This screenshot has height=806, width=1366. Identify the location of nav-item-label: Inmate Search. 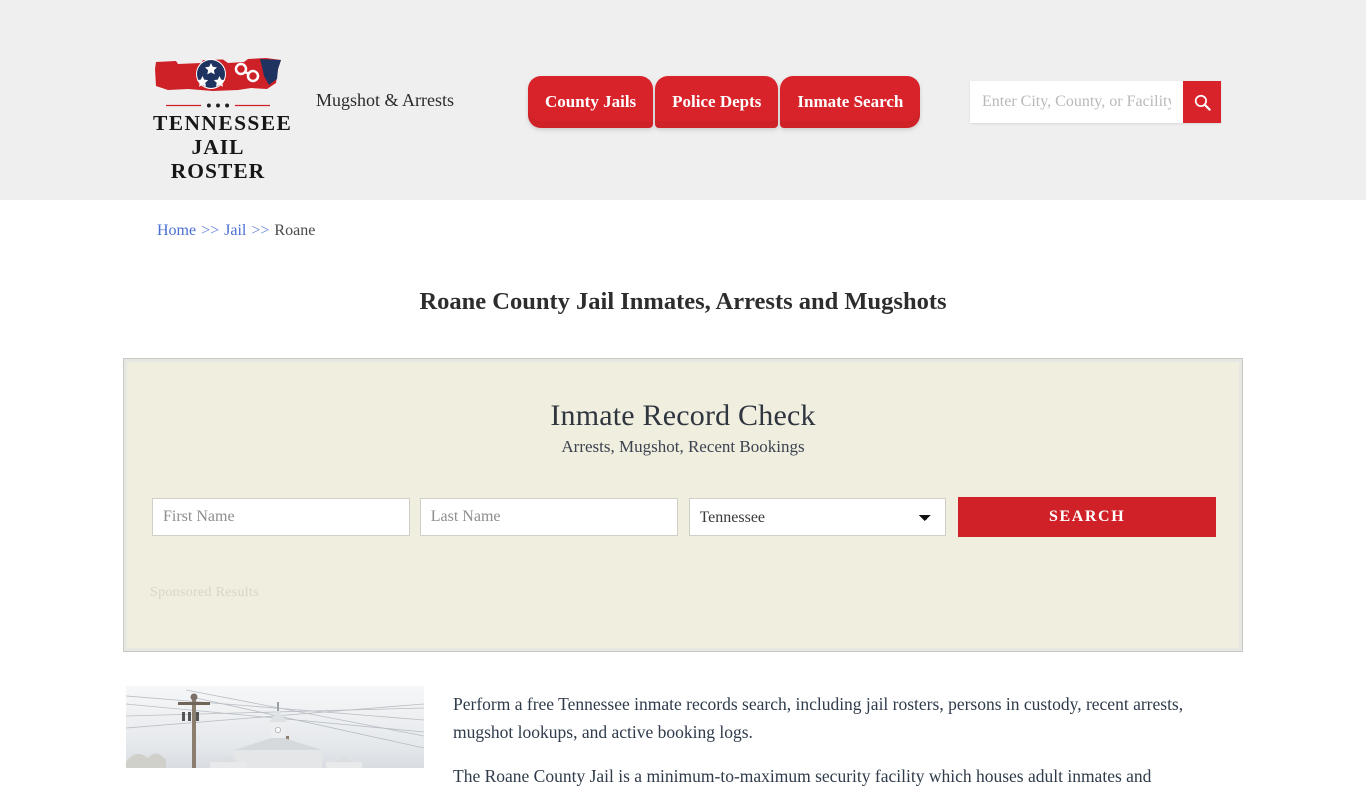
(850, 101).